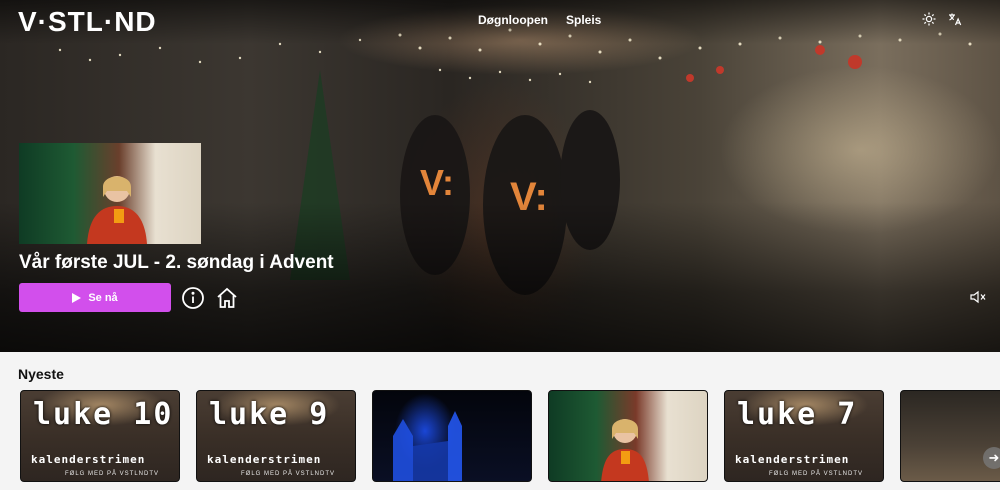 The height and width of the screenshot is (490, 1000). I want to click on play-button-label: Se nå, so click(103, 297).